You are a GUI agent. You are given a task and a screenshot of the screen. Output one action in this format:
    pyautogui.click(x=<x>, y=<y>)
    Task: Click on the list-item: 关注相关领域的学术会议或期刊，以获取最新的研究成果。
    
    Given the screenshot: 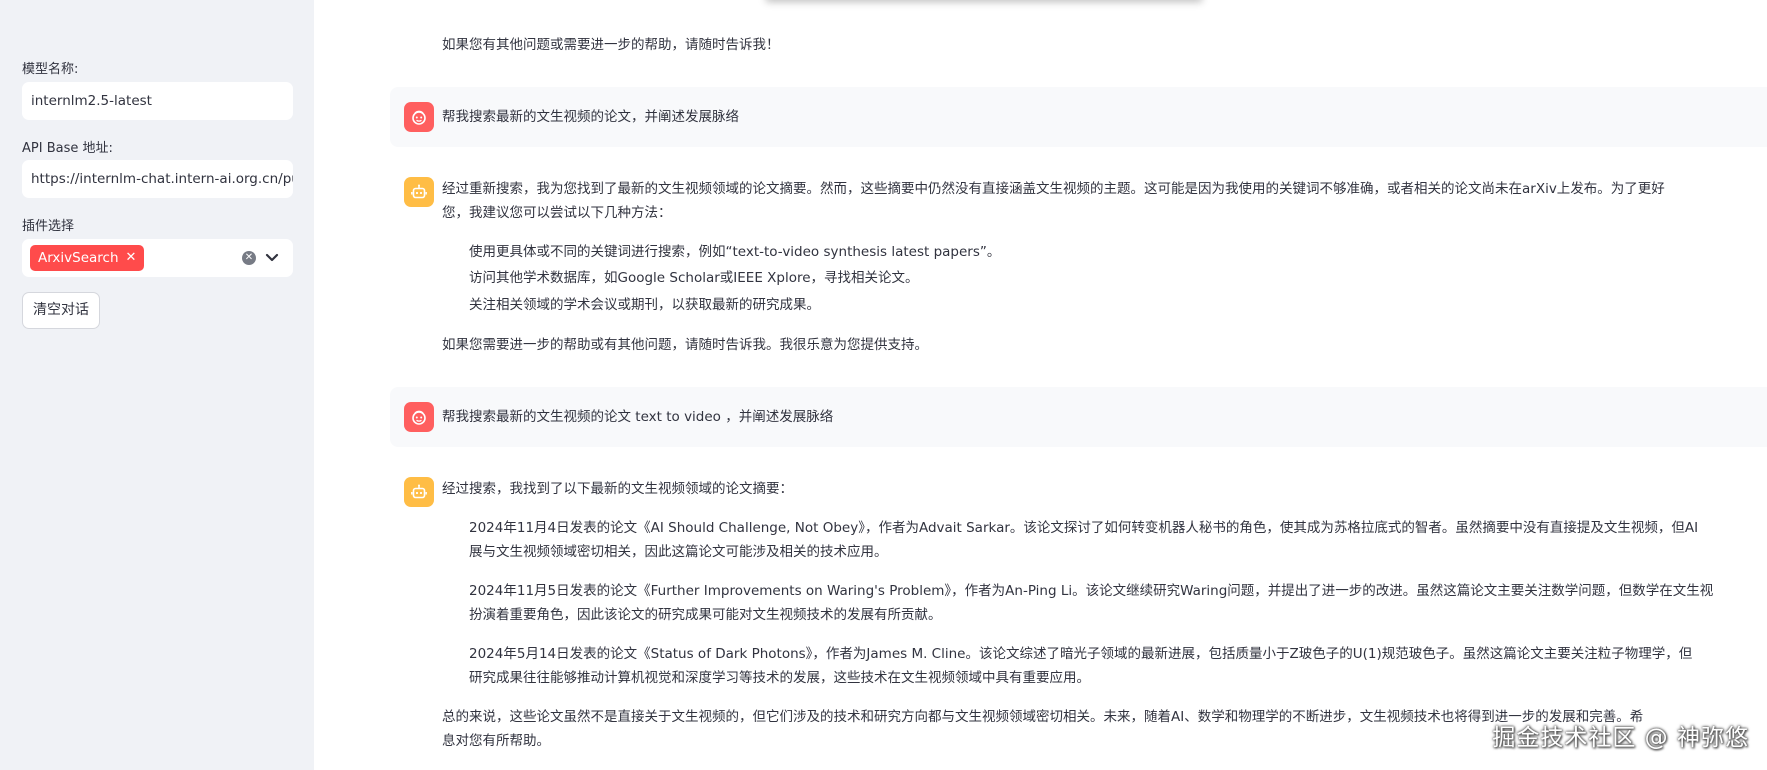 What is the action you would take?
    pyautogui.click(x=644, y=305)
    